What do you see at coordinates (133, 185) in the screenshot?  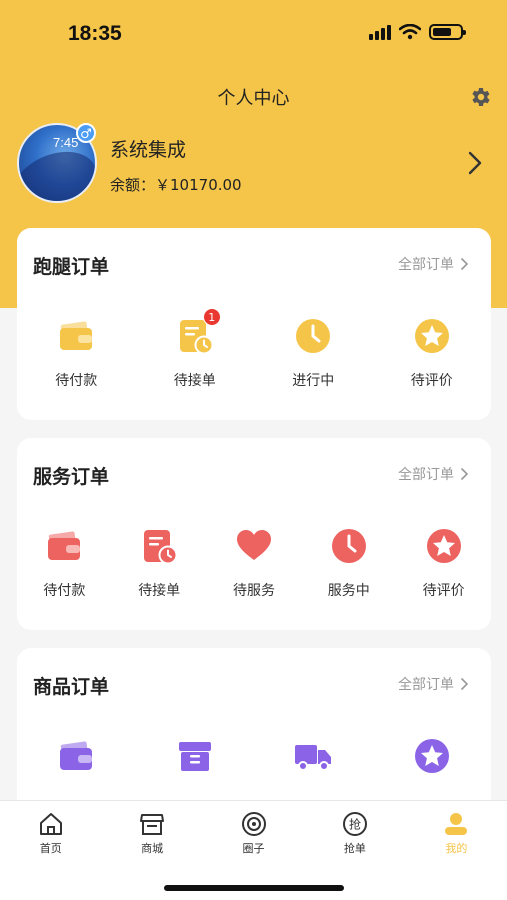 I see `balance-label: 余额：` at bounding box center [133, 185].